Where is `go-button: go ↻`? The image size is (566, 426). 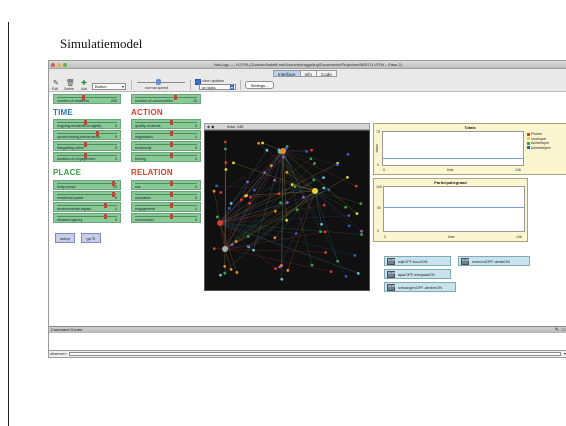
go-button: go ↻ is located at coordinates (91, 238).